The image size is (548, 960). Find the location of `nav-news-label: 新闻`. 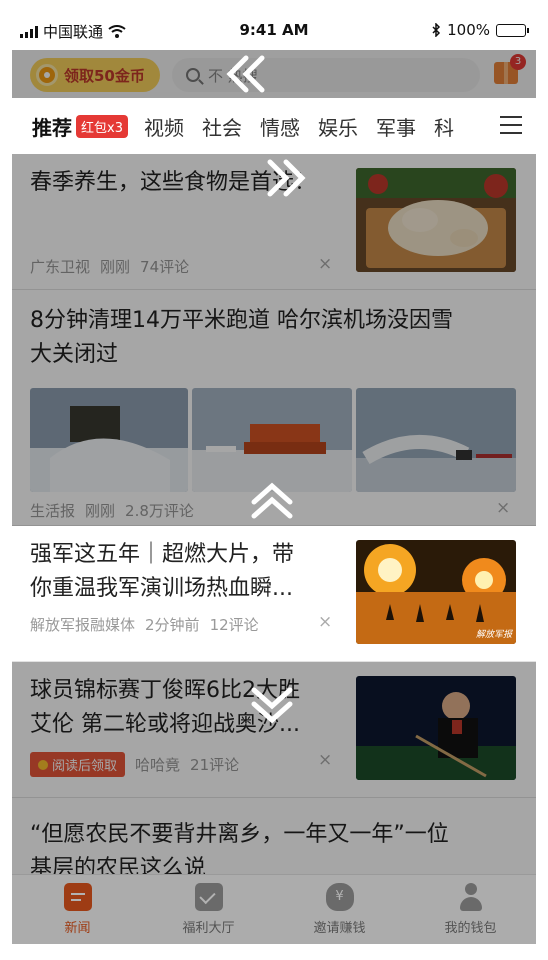

nav-news-label: 新闻 is located at coordinates (77, 928).